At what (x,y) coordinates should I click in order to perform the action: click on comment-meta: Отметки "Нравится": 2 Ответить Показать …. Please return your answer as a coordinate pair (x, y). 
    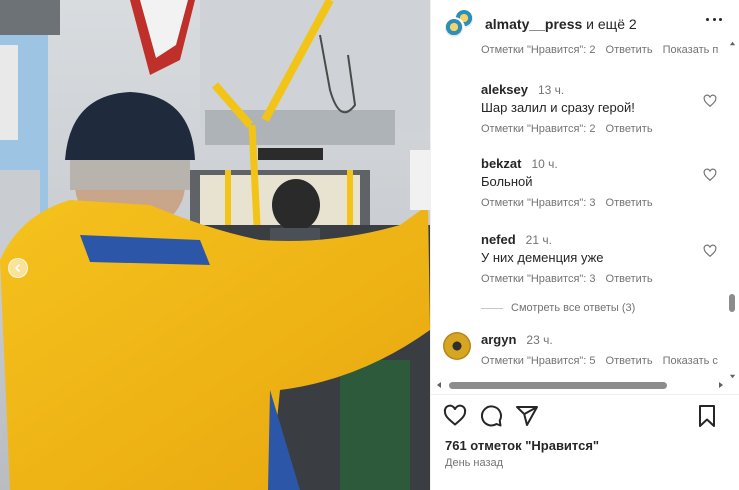
    Looking at the image, I should click on (599, 50).